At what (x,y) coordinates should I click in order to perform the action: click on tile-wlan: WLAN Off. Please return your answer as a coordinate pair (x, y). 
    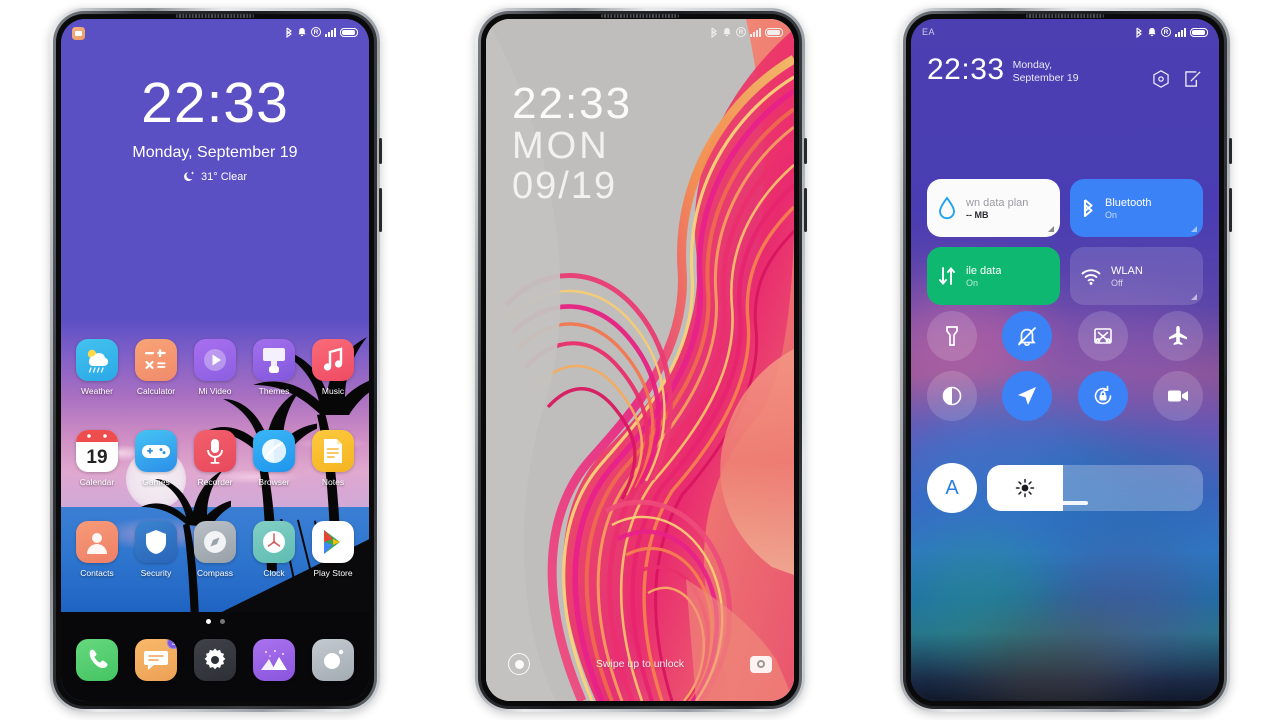
    Looking at the image, I should click on (1136, 276).